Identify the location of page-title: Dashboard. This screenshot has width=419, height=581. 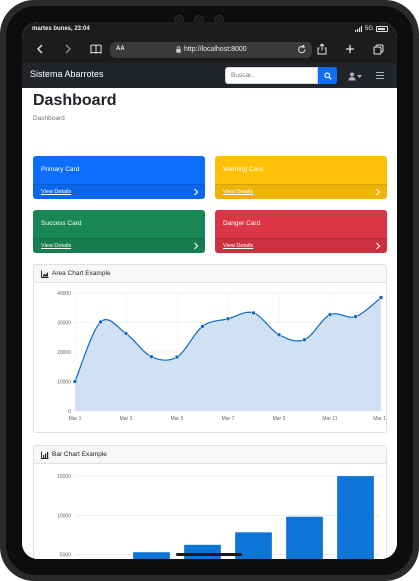
(75, 100).